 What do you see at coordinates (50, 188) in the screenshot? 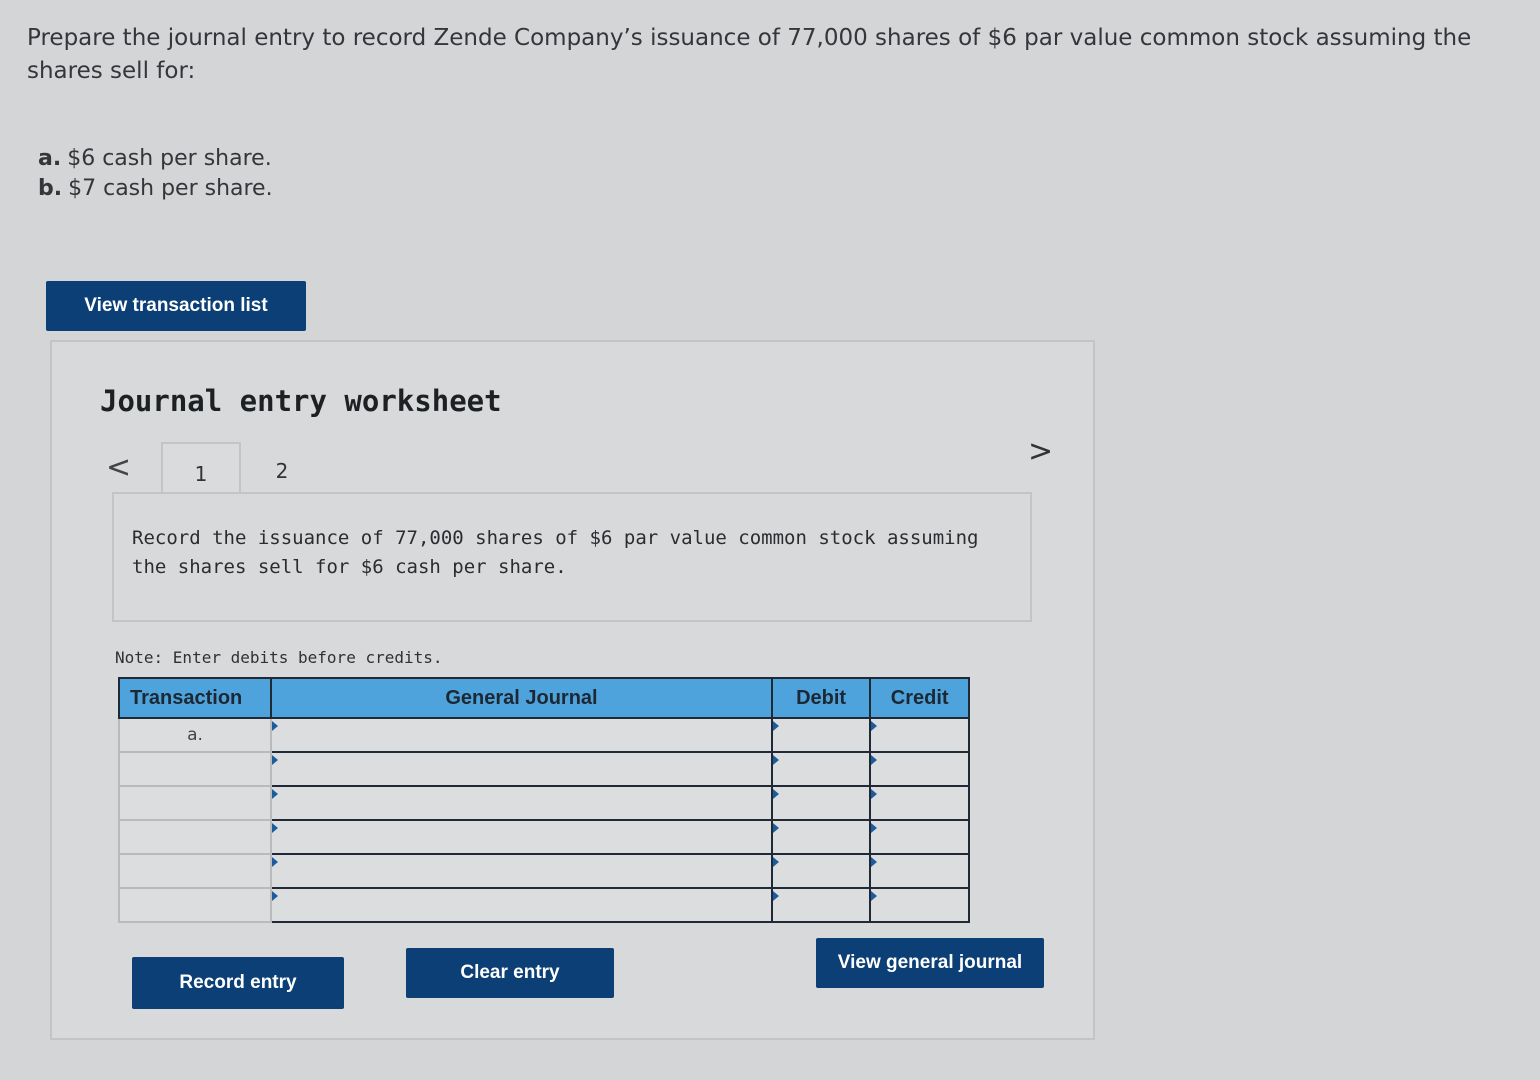
I see `option-b-label: b.` at bounding box center [50, 188].